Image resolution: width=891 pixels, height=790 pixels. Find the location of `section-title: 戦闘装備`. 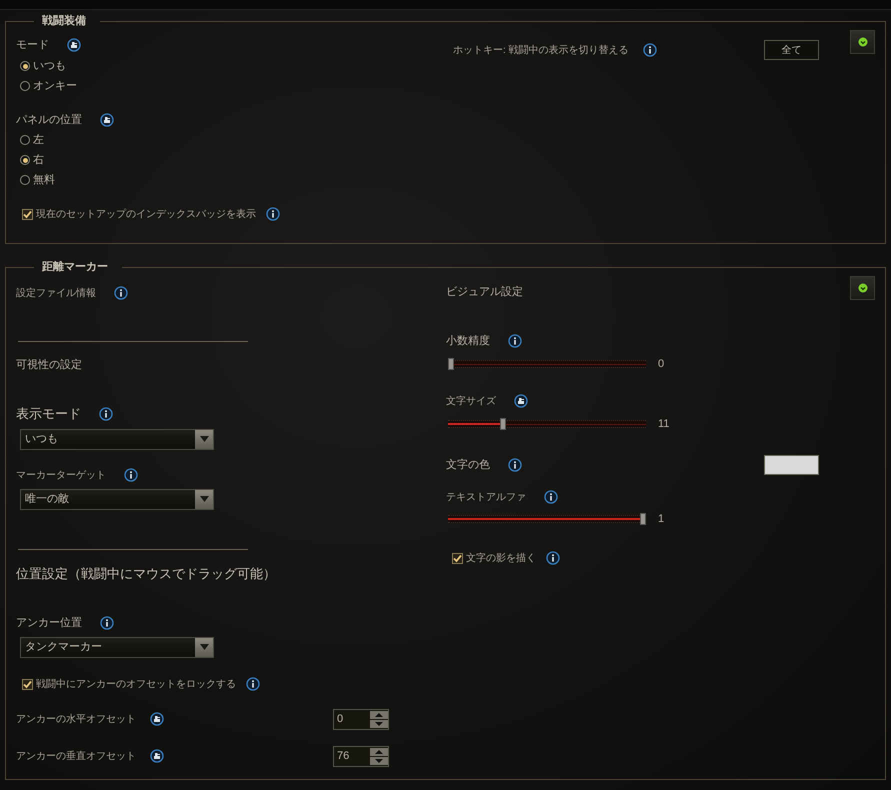

section-title: 戦闘装備 is located at coordinates (64, 21).